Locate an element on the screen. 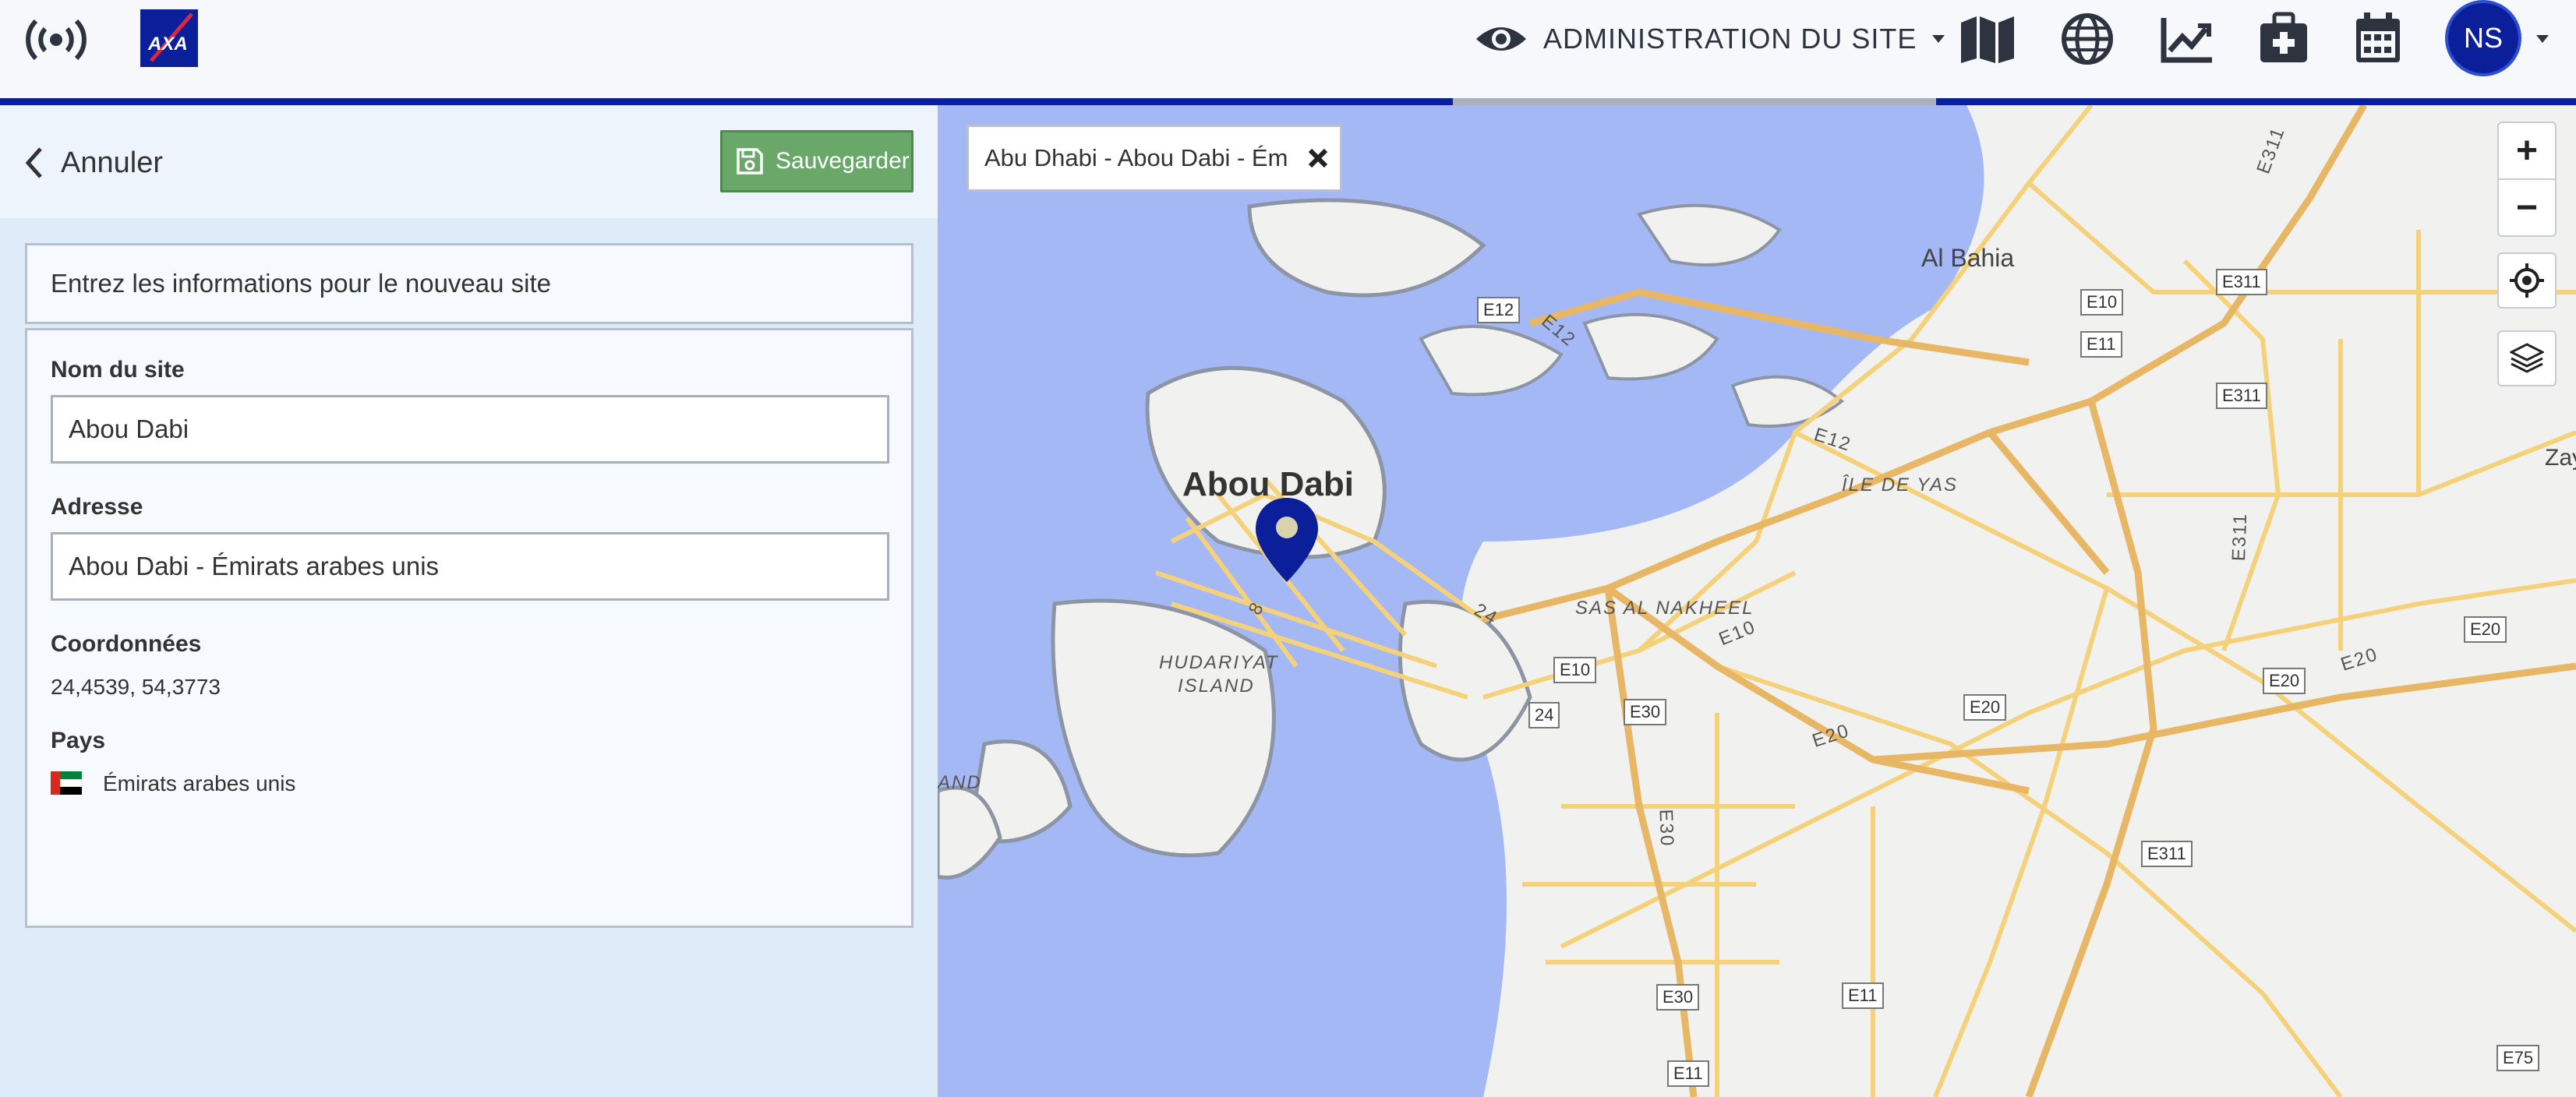 The width and height of the screenshot is (2576, 1097). user-avatar: NS is located at coordinates (2483, 38).